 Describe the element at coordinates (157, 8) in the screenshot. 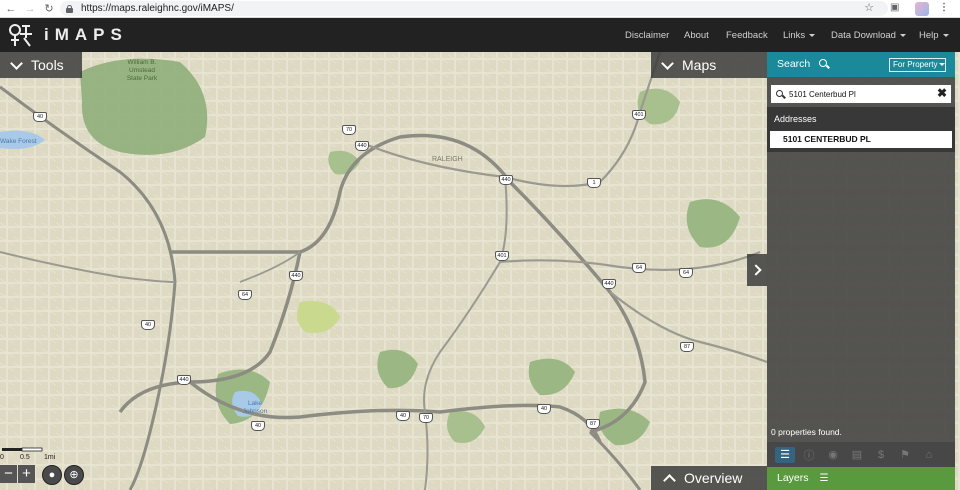

I see `url-text: https://maps.raleighnc.gov/iMAPS/` at that location.